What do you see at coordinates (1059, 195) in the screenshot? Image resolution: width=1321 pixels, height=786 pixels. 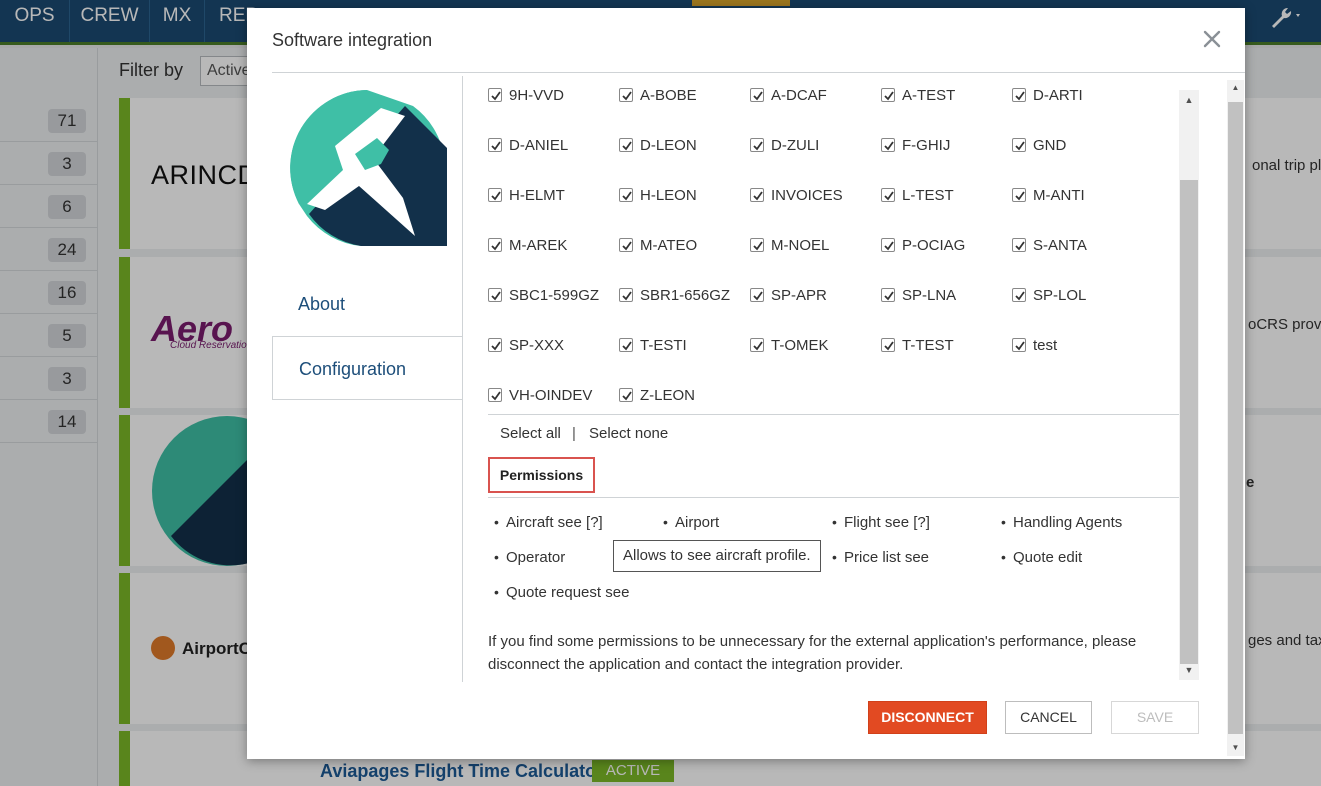 I see `aircraft-label: M-ANTI` at bounding box center [1059, 195].